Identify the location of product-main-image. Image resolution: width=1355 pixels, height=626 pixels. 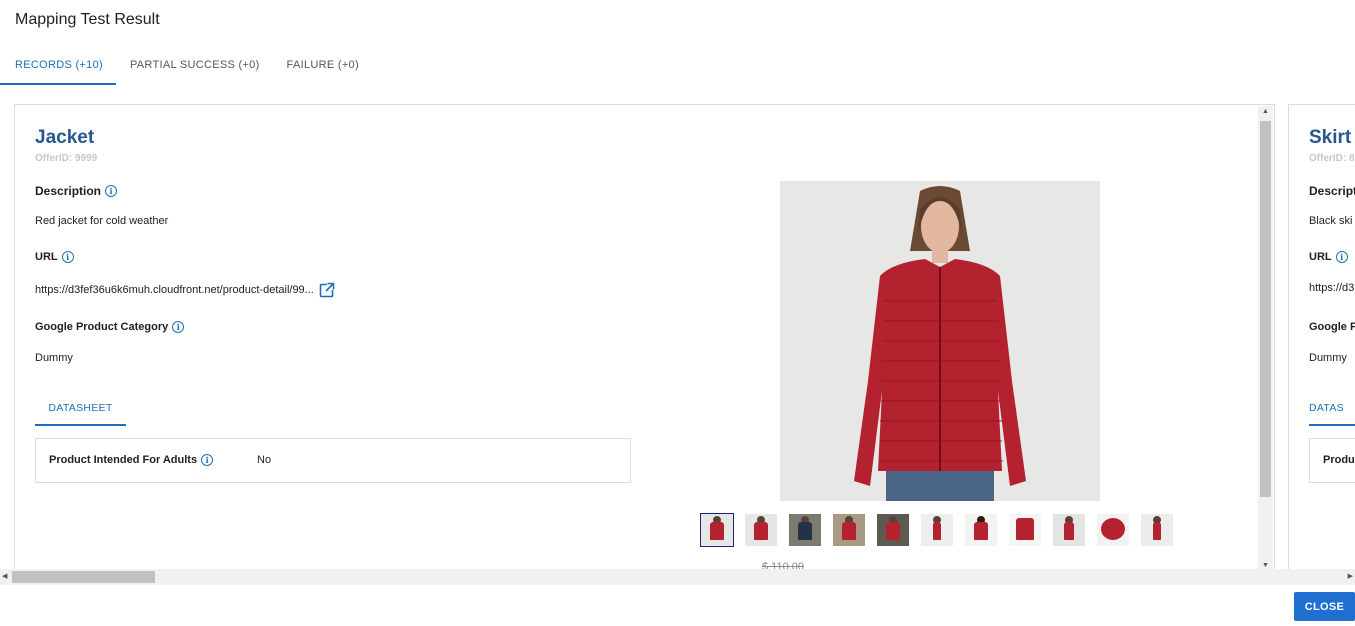
(940, 341).